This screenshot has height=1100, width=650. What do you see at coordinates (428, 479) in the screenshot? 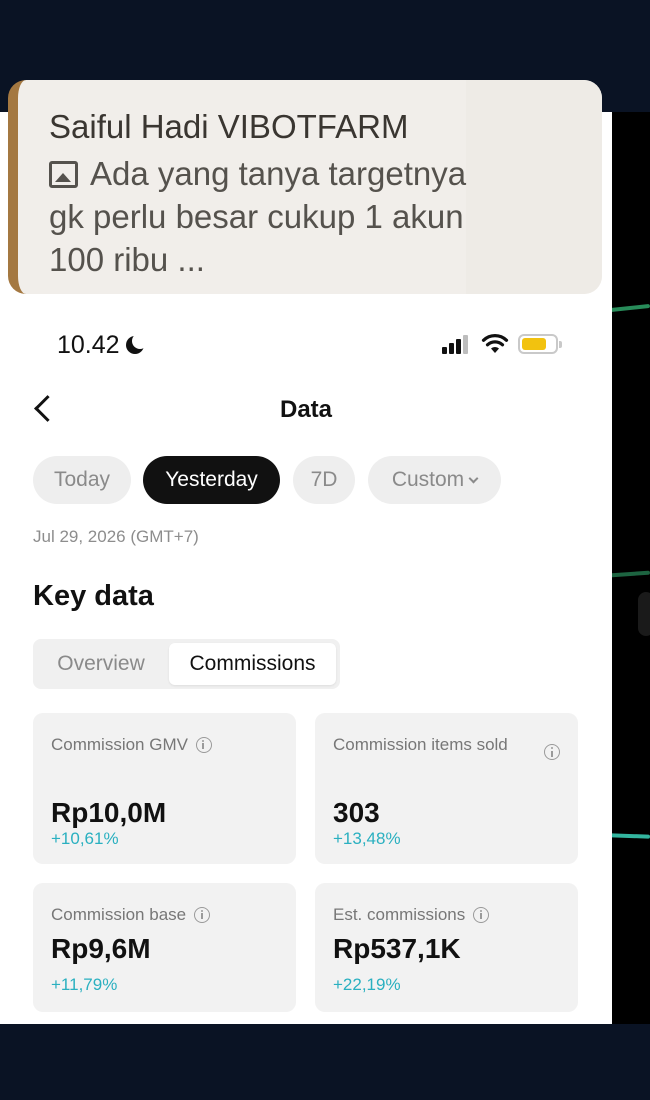
I see `filter-custom-label: Custom` at bounding box center [428, 479].